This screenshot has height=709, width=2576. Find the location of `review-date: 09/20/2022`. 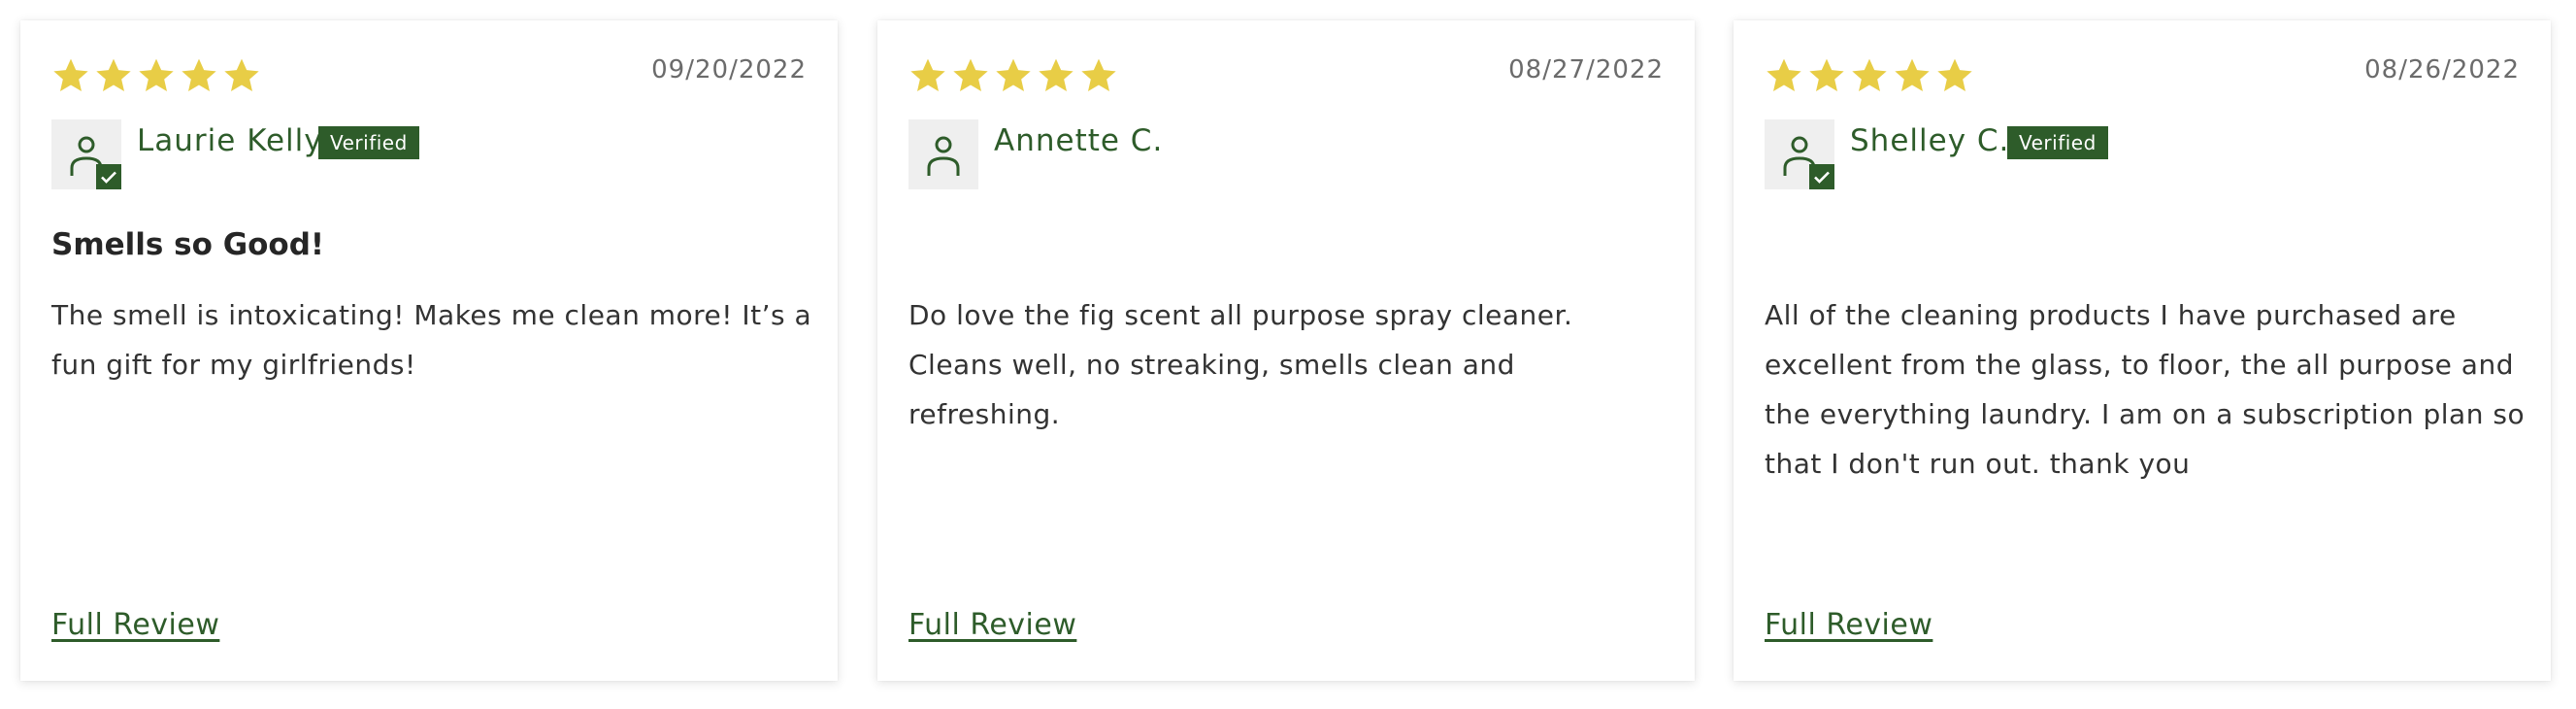

review-date: 09/20/2022 is located at coordinates (729, 69).